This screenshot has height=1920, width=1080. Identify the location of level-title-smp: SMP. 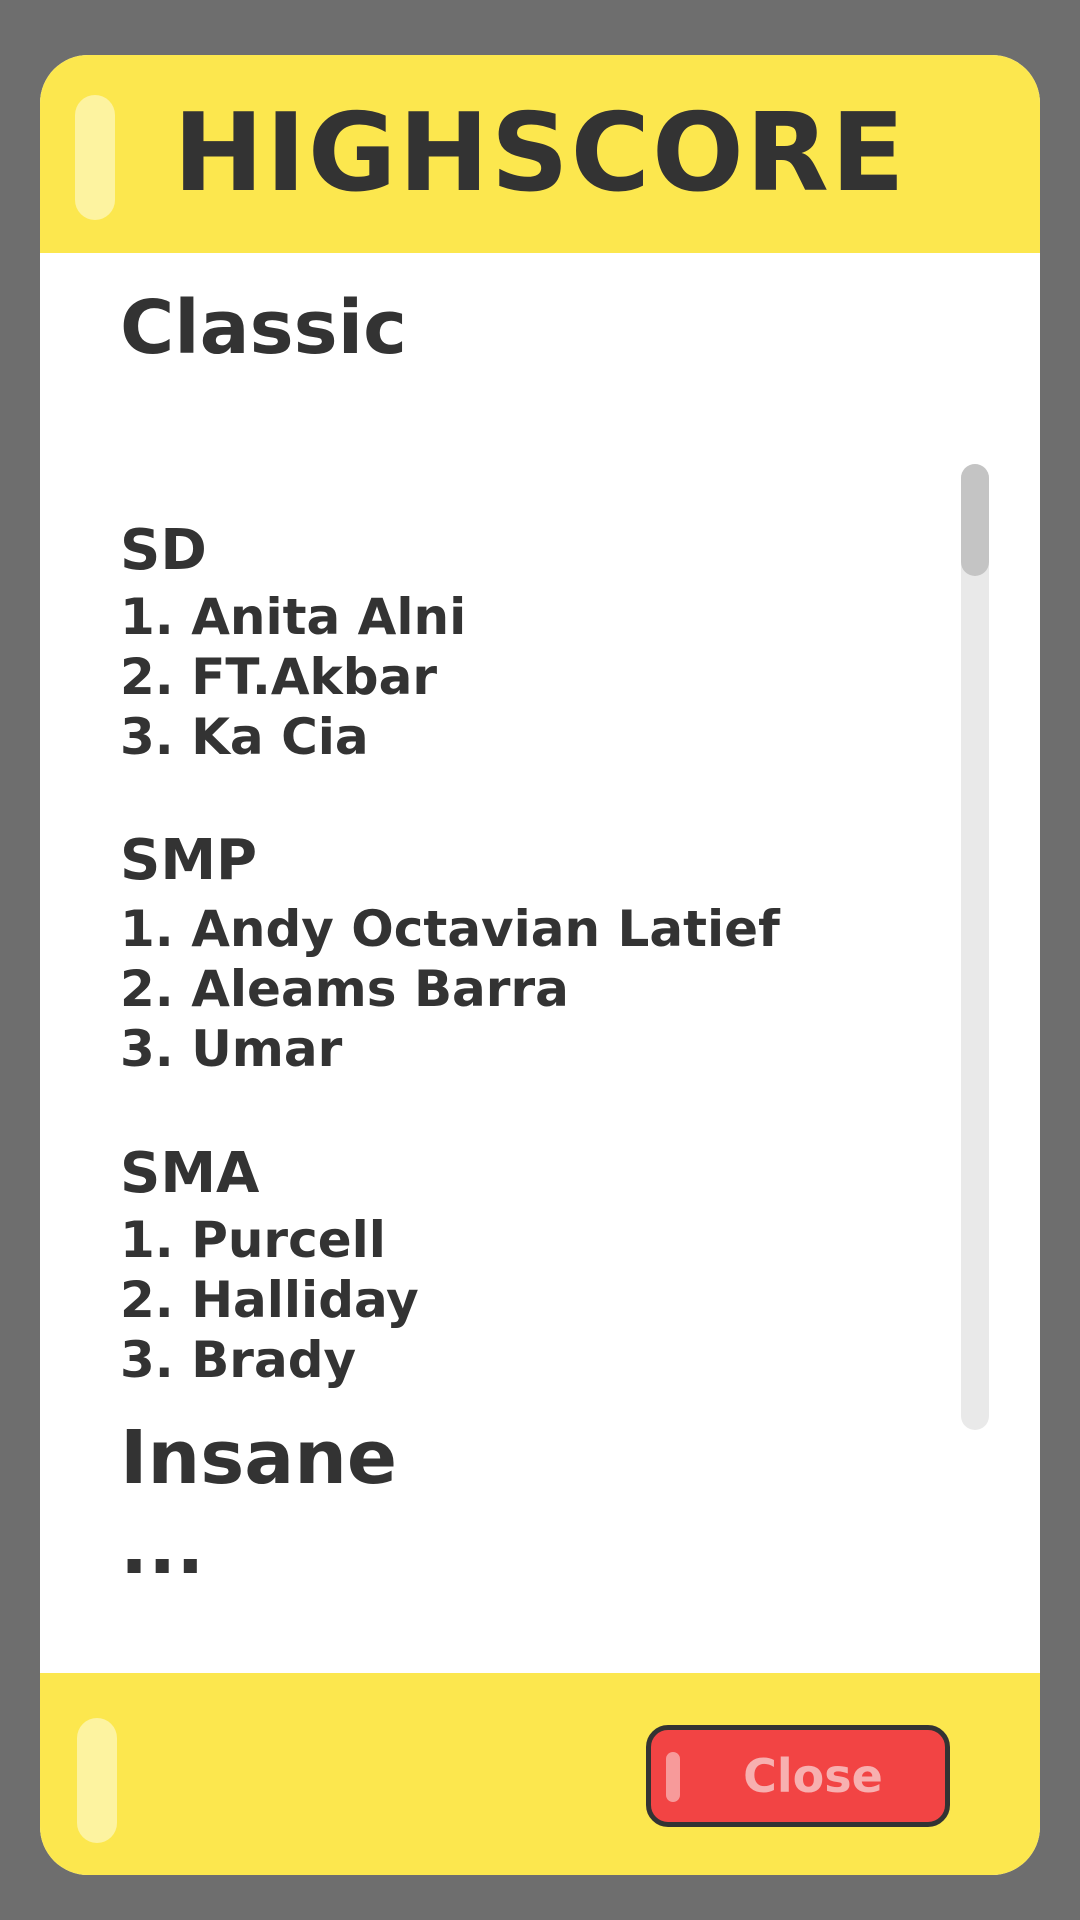
(189, 860).